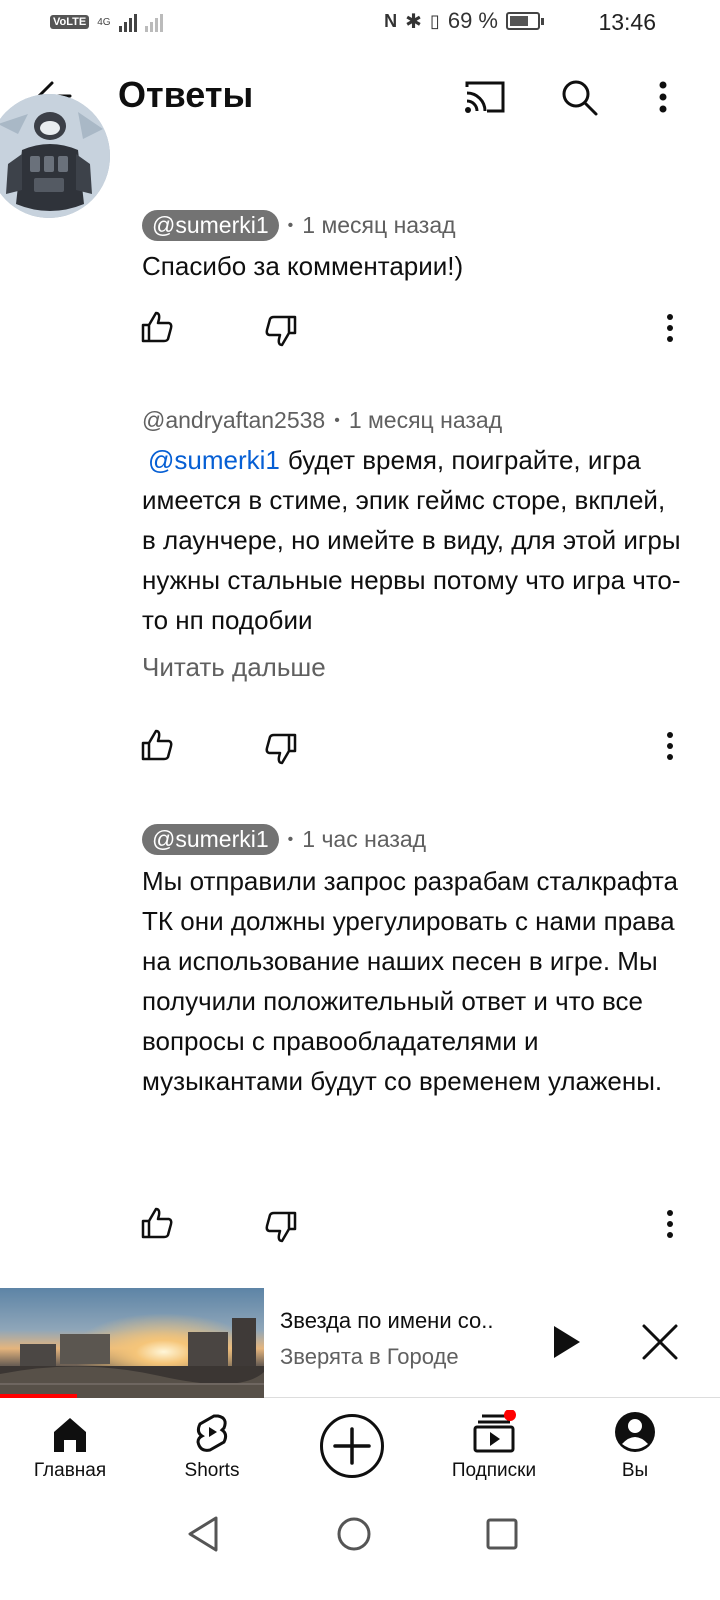  Describe the element at coordinates (485, 97) in the screenshot. I see `cast-icon` at that location.